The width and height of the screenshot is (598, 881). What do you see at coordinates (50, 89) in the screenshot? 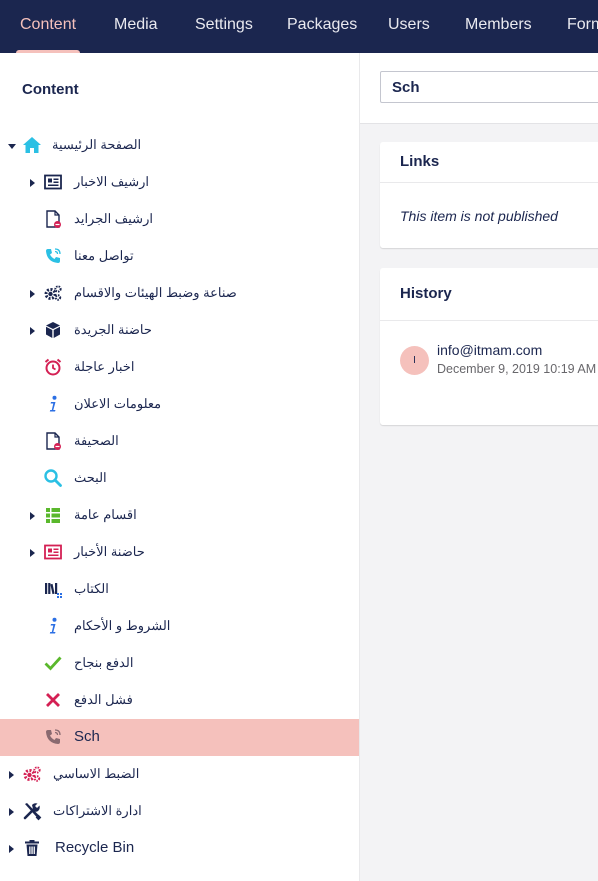
I see `tree-title: Content` at bounding box center [50, 89].